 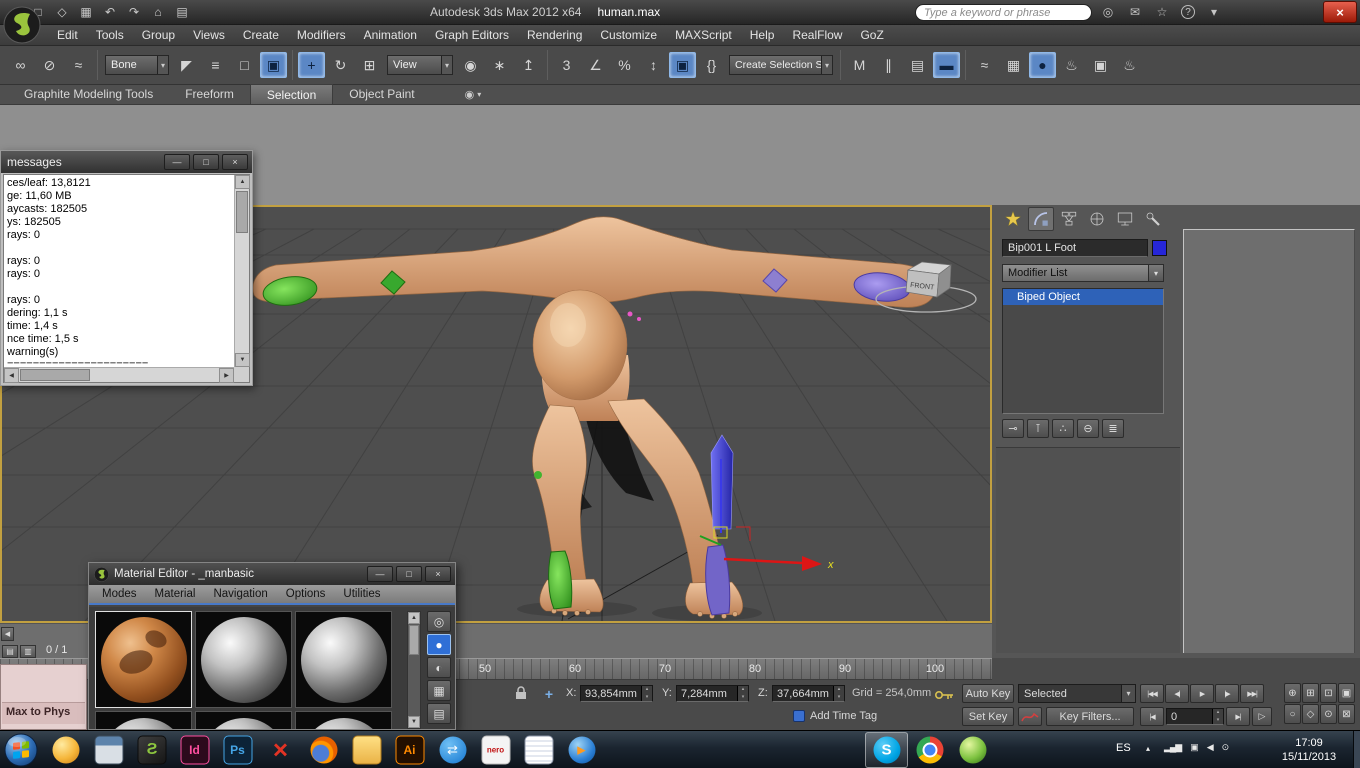 I want to click on undo-icon: ↶, so click(x=110, y=11).